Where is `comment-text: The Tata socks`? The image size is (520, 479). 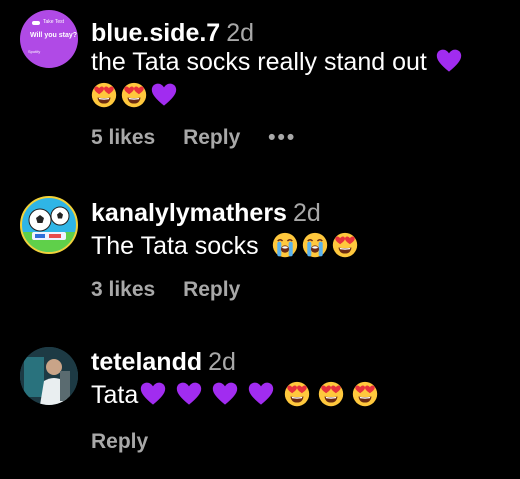 comment-text: The Tata socks is located at coordinates (175, 246).